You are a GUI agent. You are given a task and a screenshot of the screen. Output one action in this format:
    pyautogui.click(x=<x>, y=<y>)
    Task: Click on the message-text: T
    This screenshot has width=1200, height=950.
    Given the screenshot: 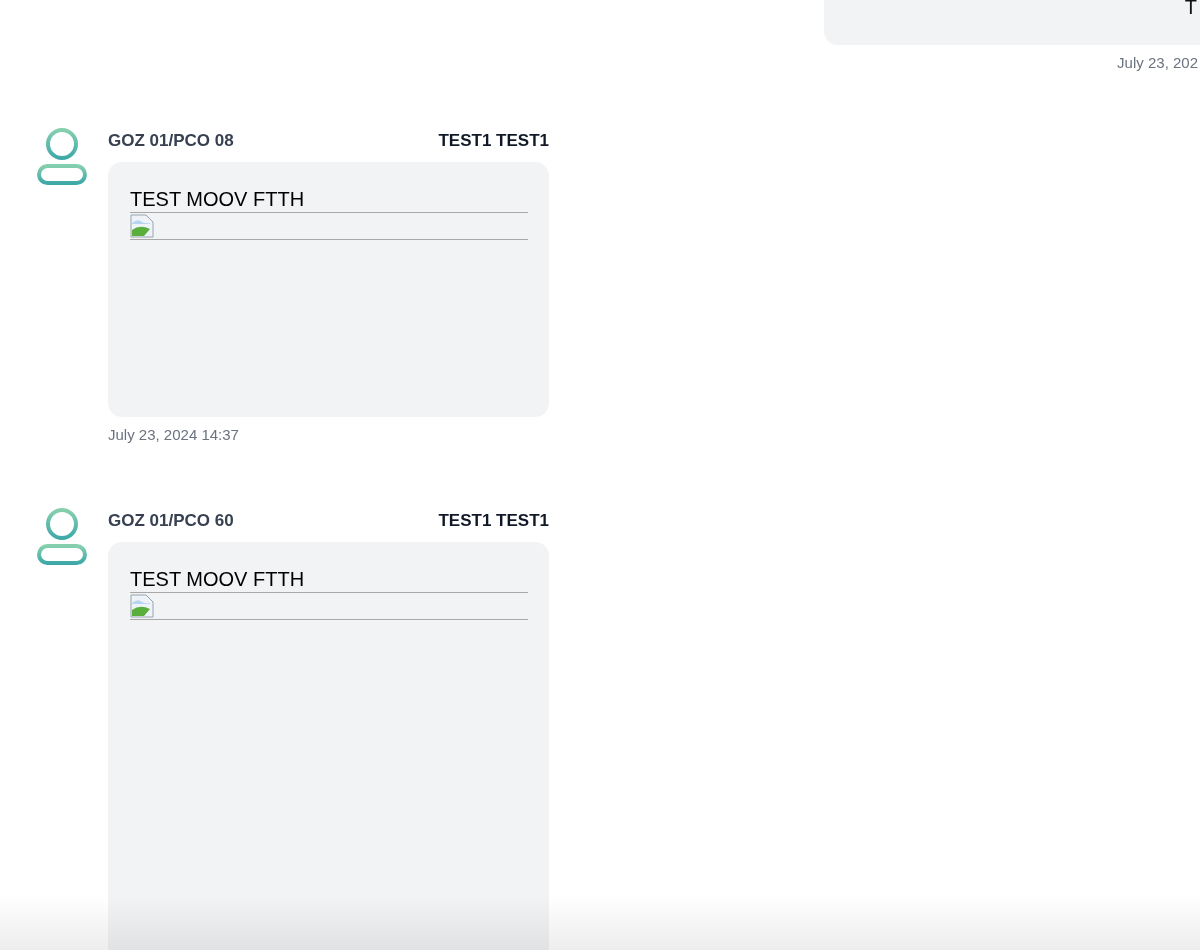 What is the action you would take?
    pyautogui.click(x=1190, y=8)
    